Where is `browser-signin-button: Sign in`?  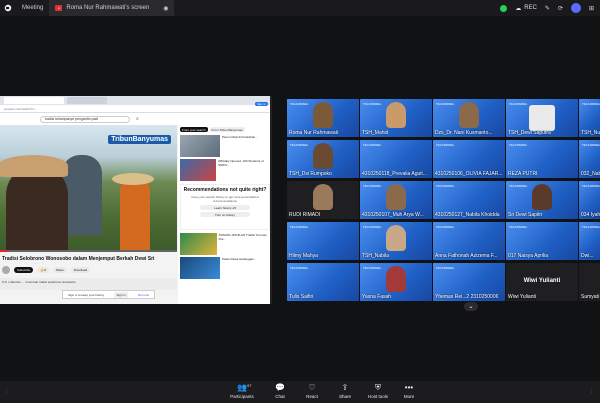
browser-signin-button: Sign in is located at coordinates (261, 104).